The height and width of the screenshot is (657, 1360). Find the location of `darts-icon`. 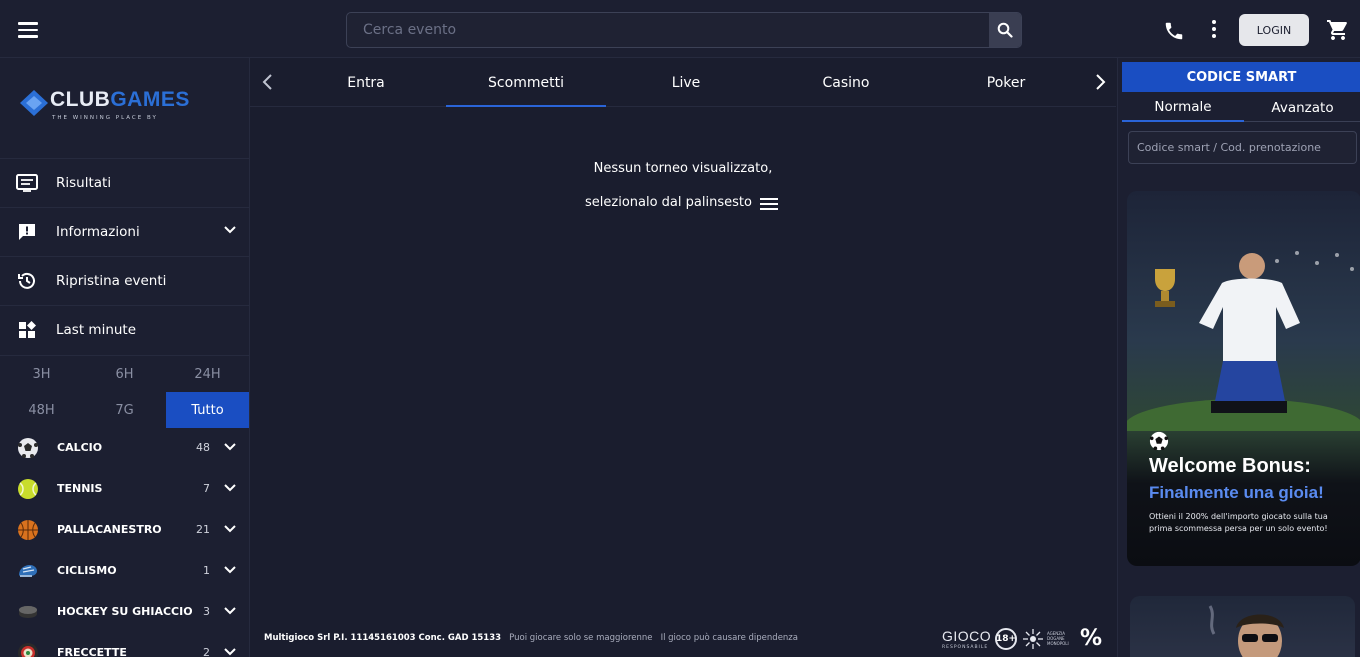

darts-icon is located at coordinates (28, 650).